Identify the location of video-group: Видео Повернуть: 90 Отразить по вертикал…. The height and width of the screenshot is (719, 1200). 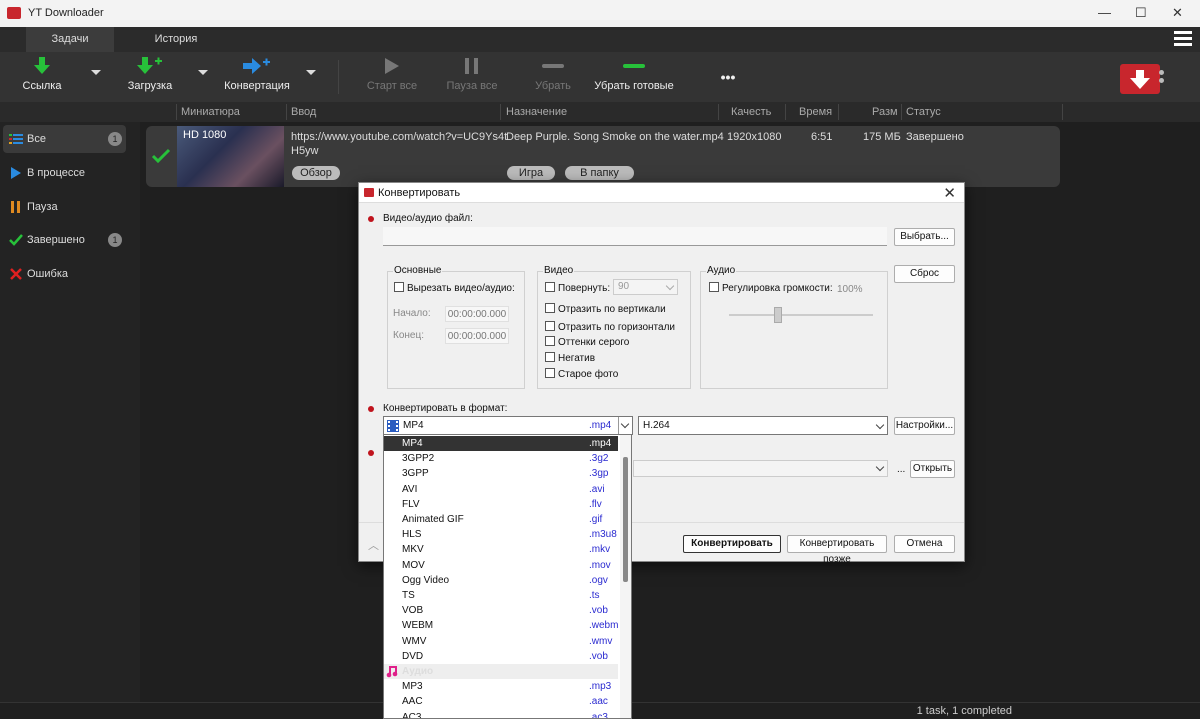
(614, 327).